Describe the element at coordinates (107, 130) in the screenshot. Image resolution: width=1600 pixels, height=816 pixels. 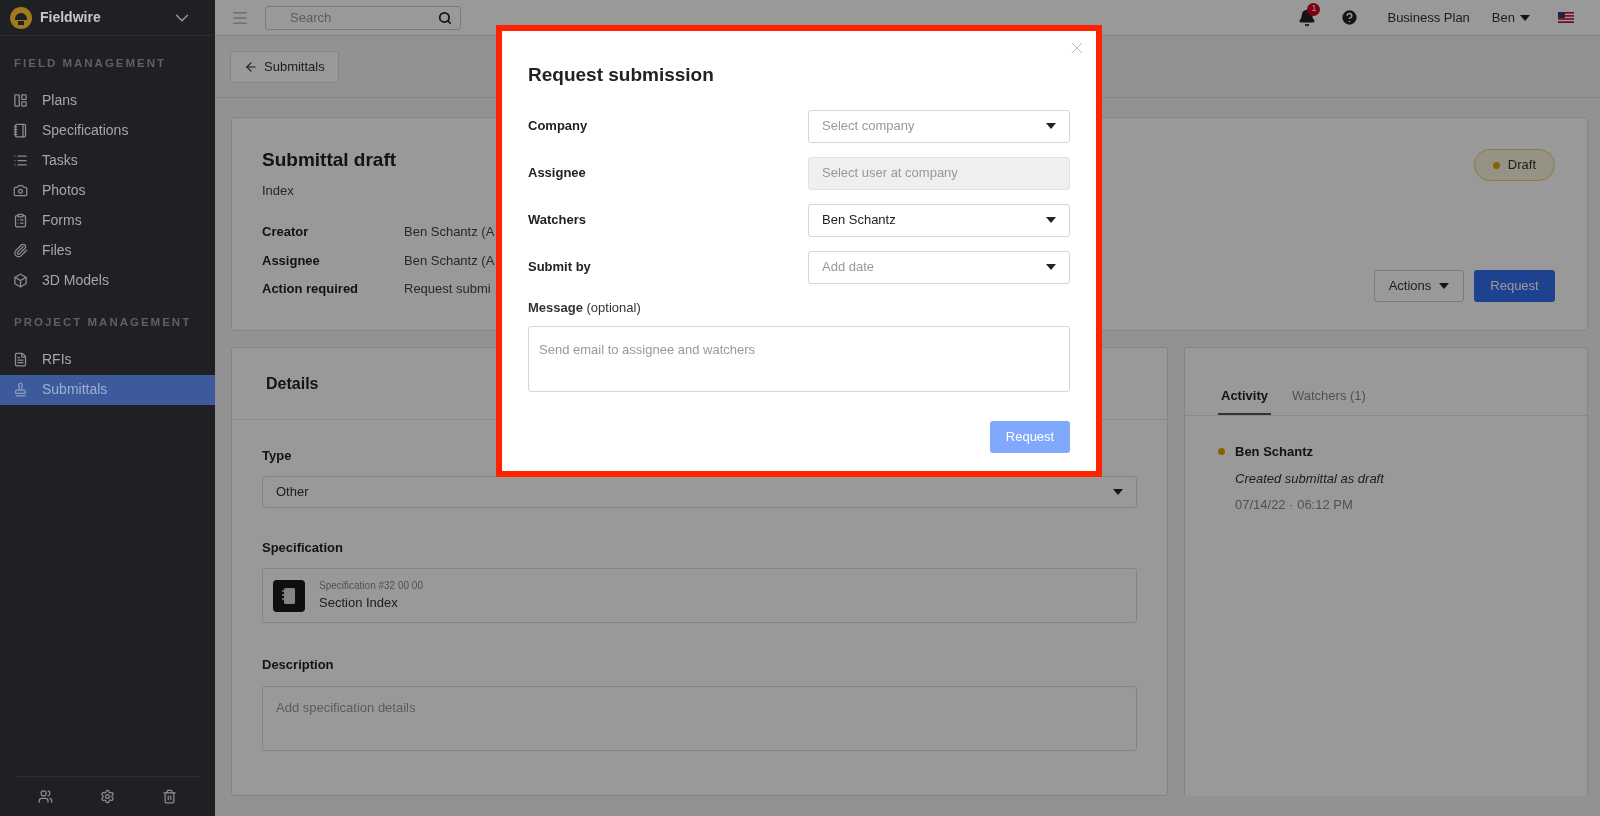
I see `sidebar-item: Specifications` at that location.